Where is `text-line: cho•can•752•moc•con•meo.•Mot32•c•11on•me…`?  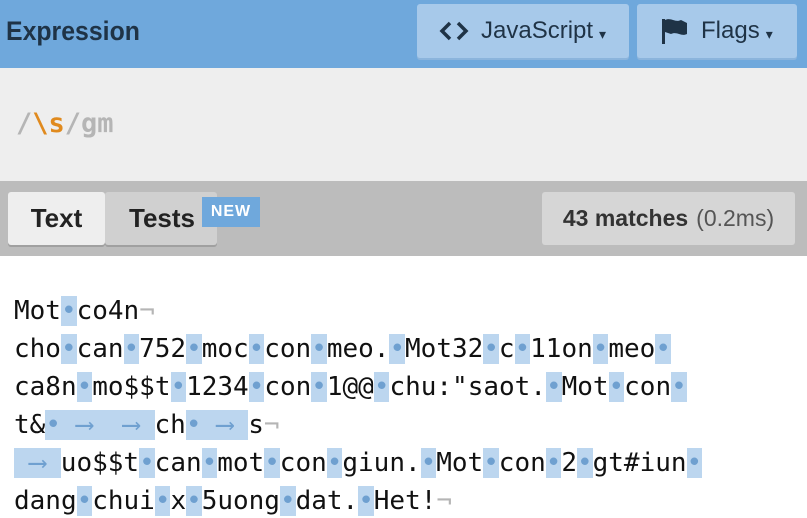
text-line: cho•can•752•moc•con•meo.•Mot32•c•11on•me… is located at coordinates (342, 352).